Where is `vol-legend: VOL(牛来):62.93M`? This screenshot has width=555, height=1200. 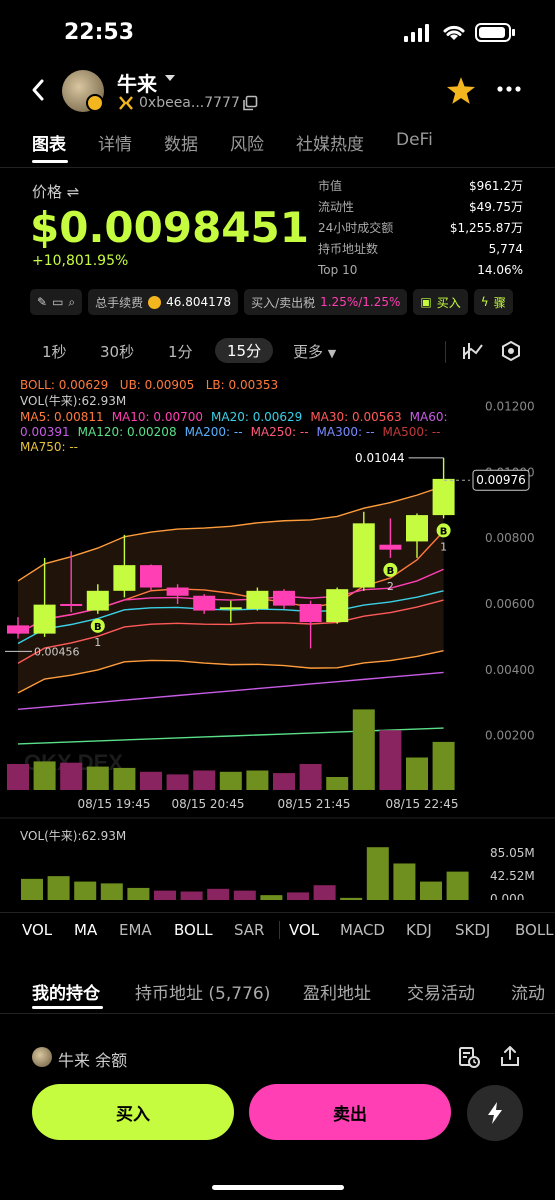
vol-legend: VOL(牛来):62.93M is located at coordinates (73, 401).